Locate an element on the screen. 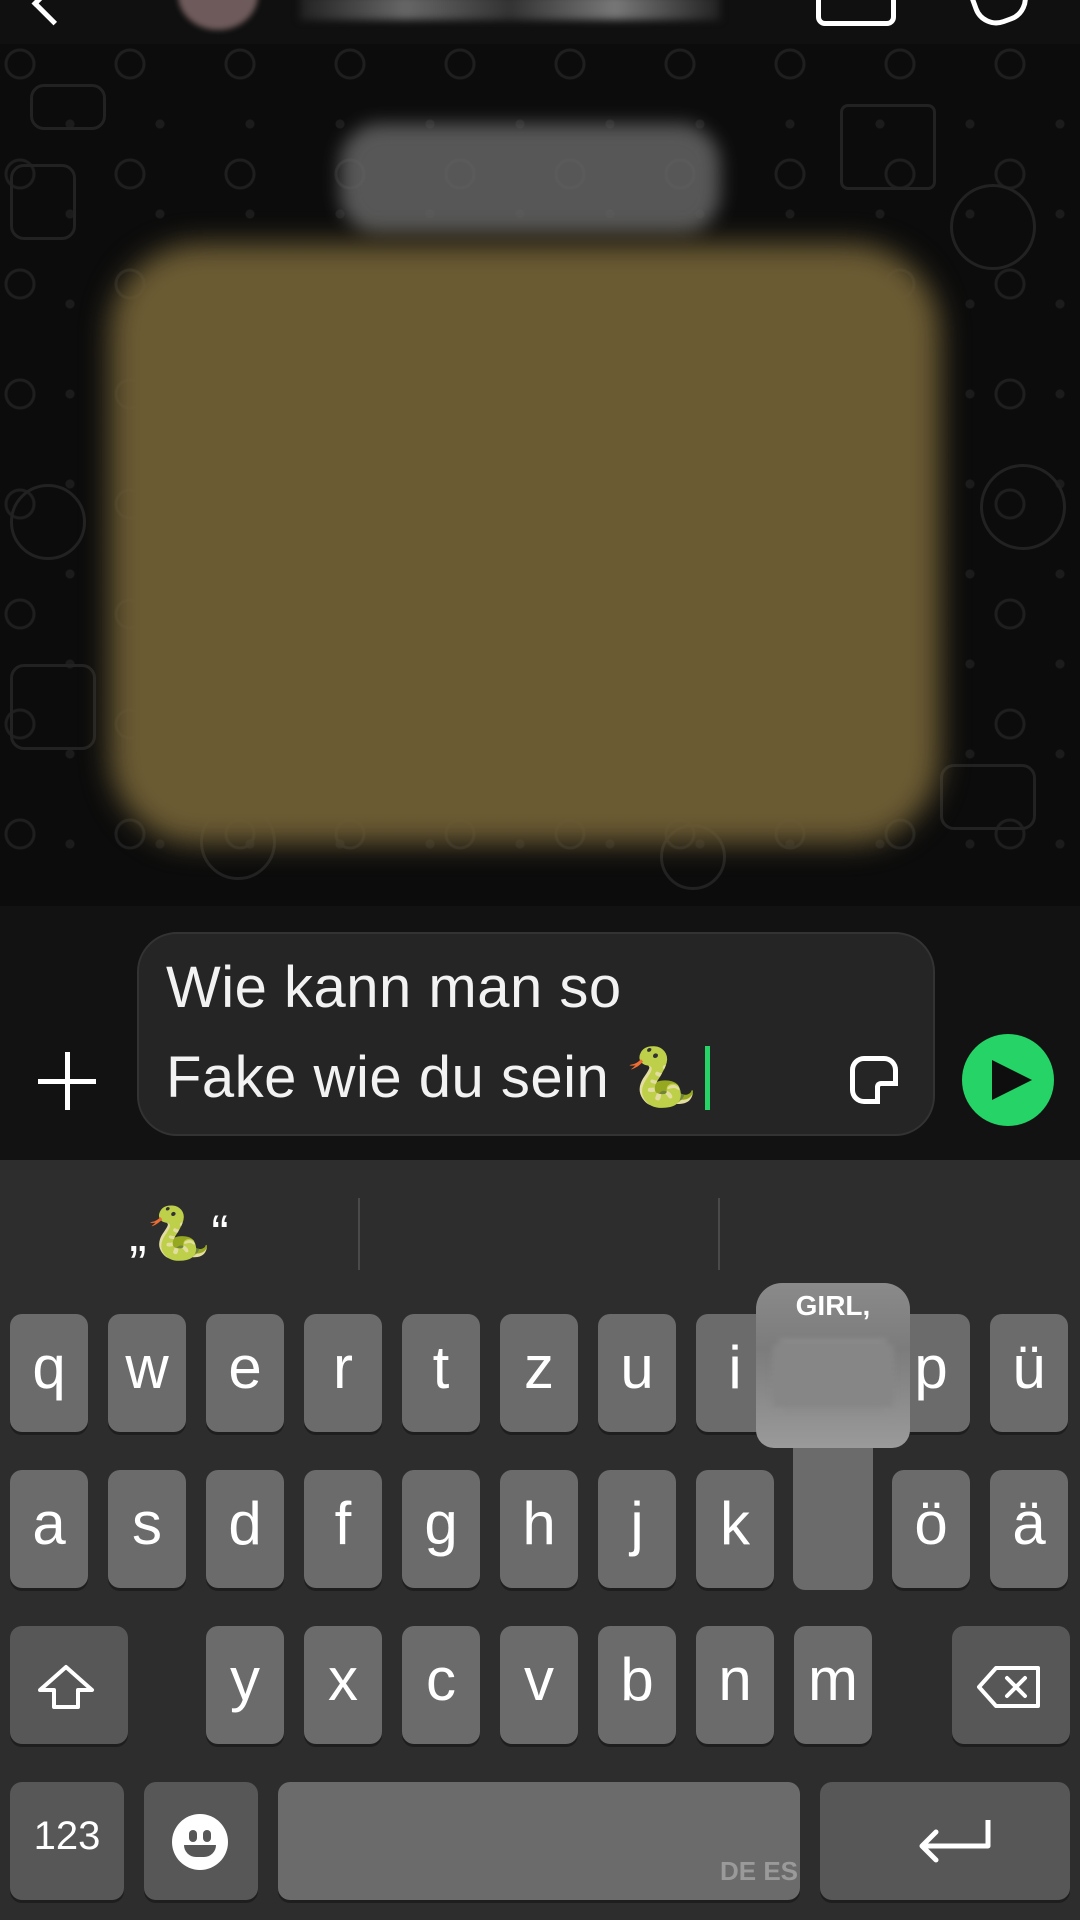 The height and width of the screenshot is (1920, 1080). backspace-icon is located at coordinates (1008, 1687).